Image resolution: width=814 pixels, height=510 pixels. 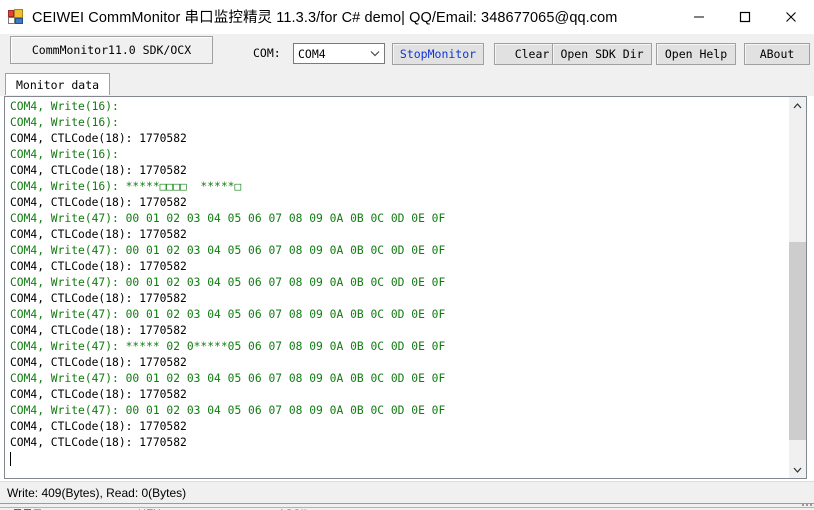 What do you see at coordinates (407, 506) in the screenshot?
I see `background-window-sliver: HEX ASCII 00 01 02 03 04` at bounding box center [407, 506].